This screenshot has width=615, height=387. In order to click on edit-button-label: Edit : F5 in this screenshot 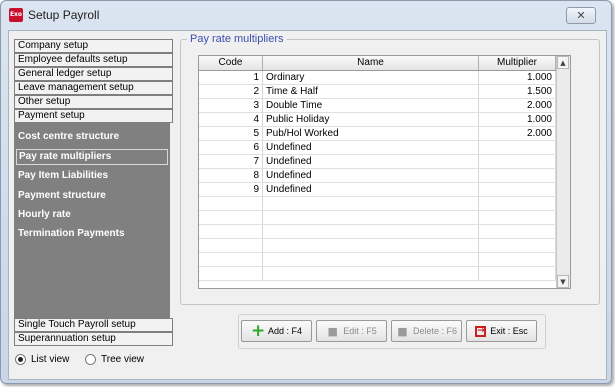, I will do `click(360, 331)`.